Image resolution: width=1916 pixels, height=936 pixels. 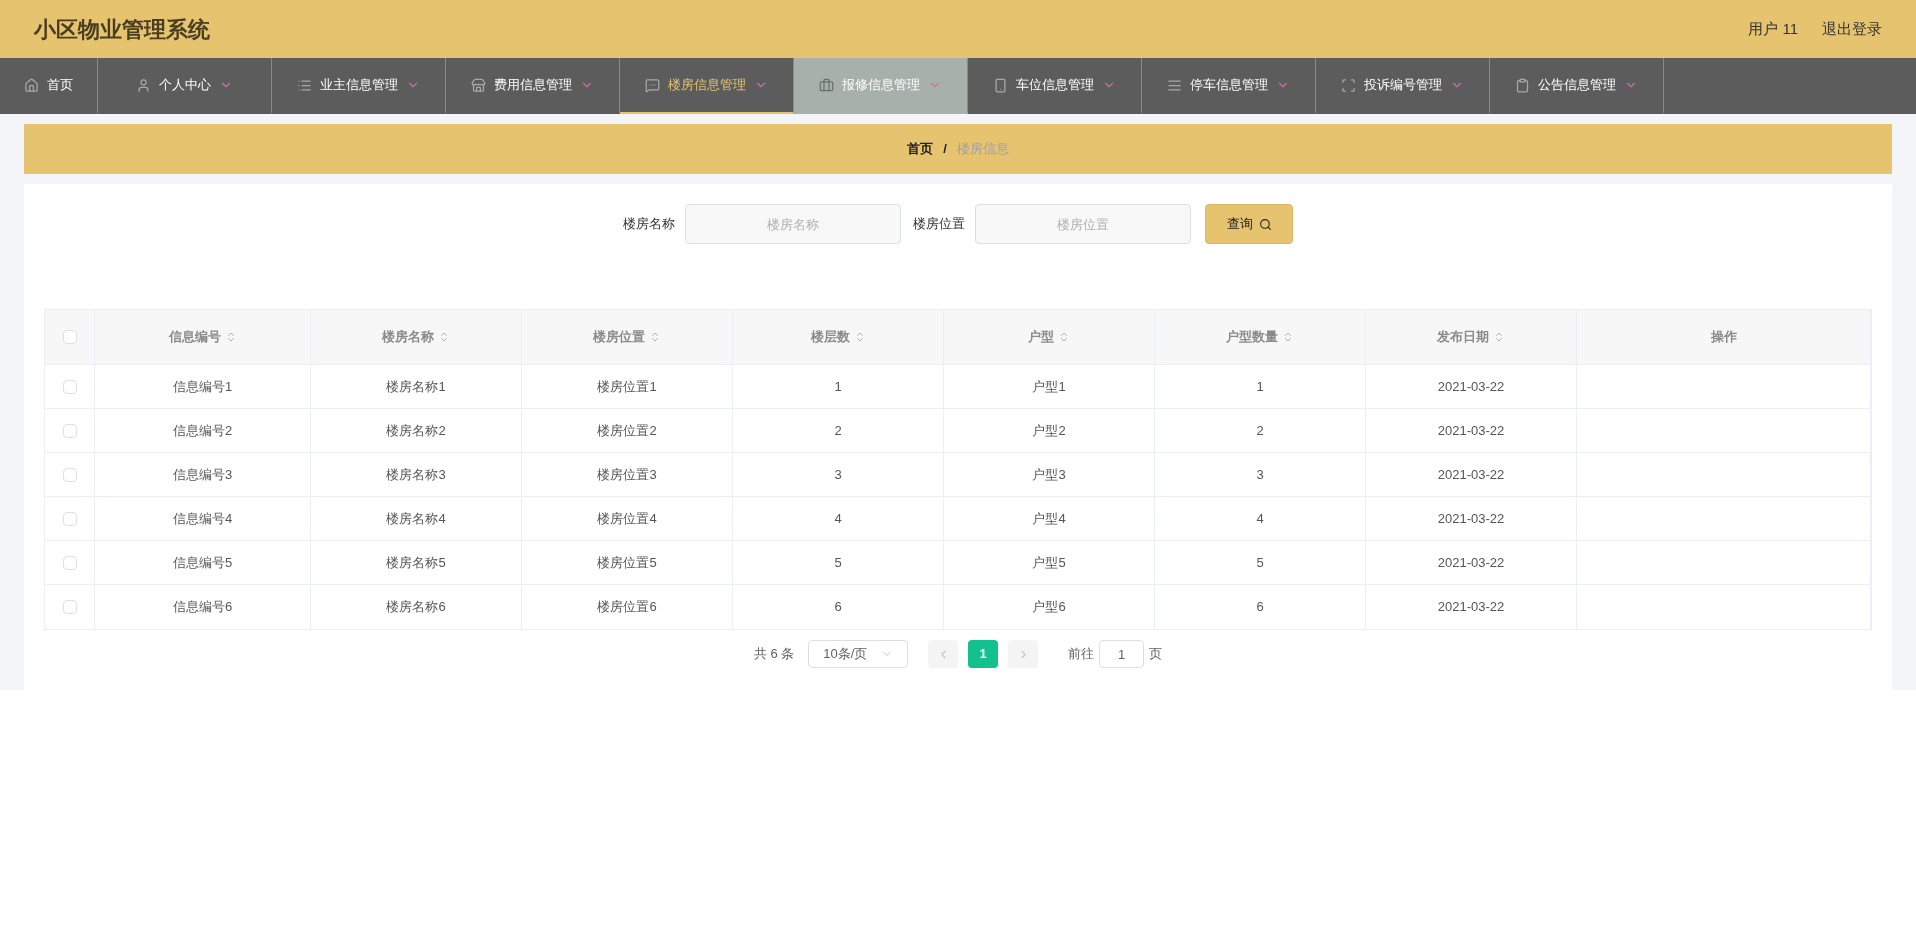 I want to click on table-cell-text: 楼房位置6, so click(x=627, y=607).